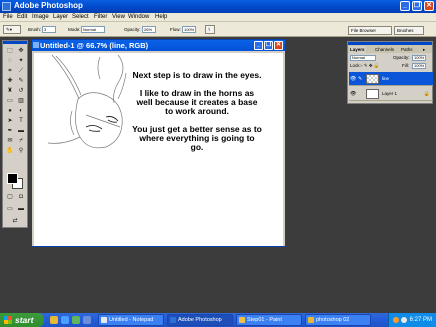 This screenshot has width=436, height=327. Describe the element at coordinates (8, 17) in the screenshot. I see `menu-file: File` at that location.